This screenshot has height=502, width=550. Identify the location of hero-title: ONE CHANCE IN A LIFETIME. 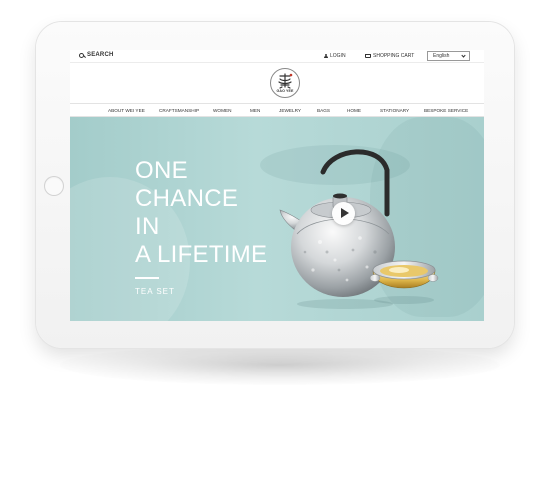
(201, 213).